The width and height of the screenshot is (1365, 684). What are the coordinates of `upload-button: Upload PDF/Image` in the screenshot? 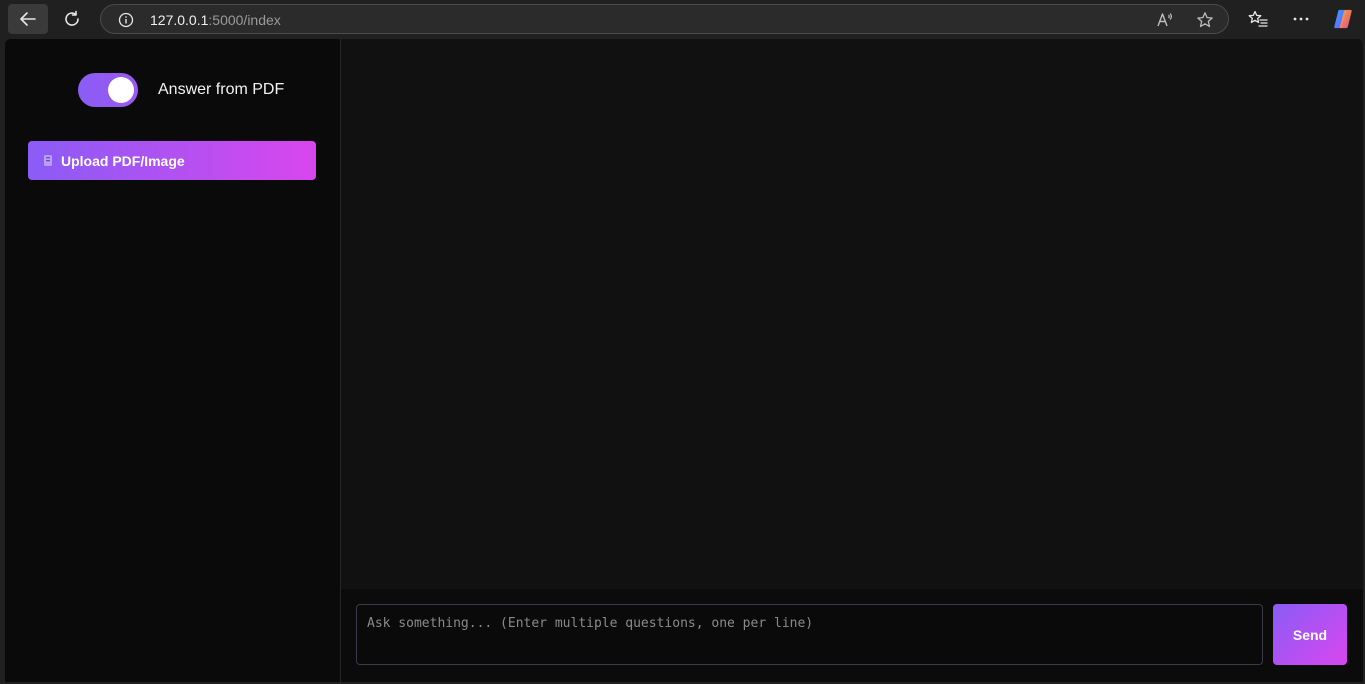 It's located at (172, 160).